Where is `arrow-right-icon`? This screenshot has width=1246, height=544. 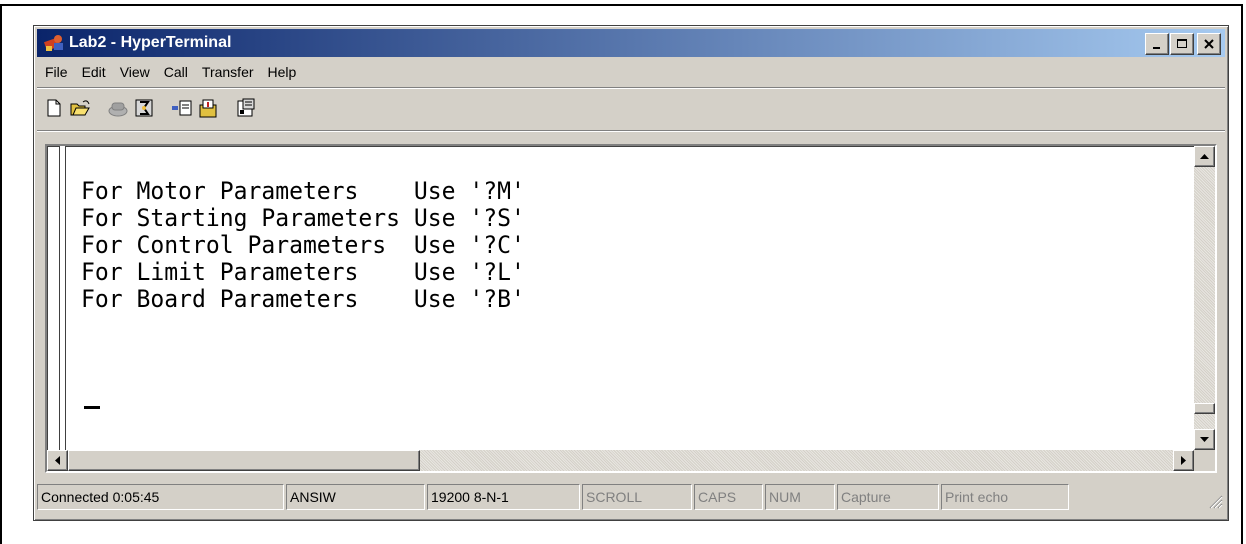 arrow-right-icon is located at coordinates (1183, 460).